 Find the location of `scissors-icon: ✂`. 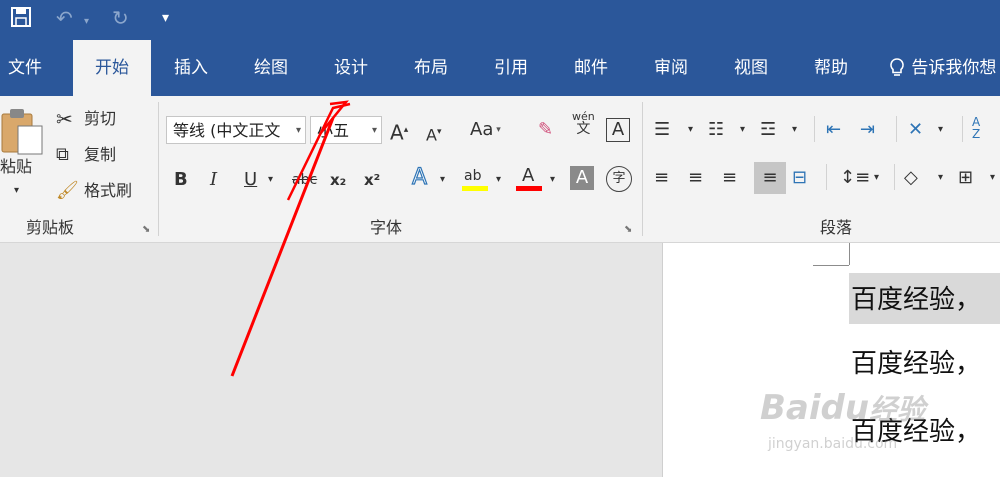

scissors-icon: ✂ is located at coordinates (64, 119).